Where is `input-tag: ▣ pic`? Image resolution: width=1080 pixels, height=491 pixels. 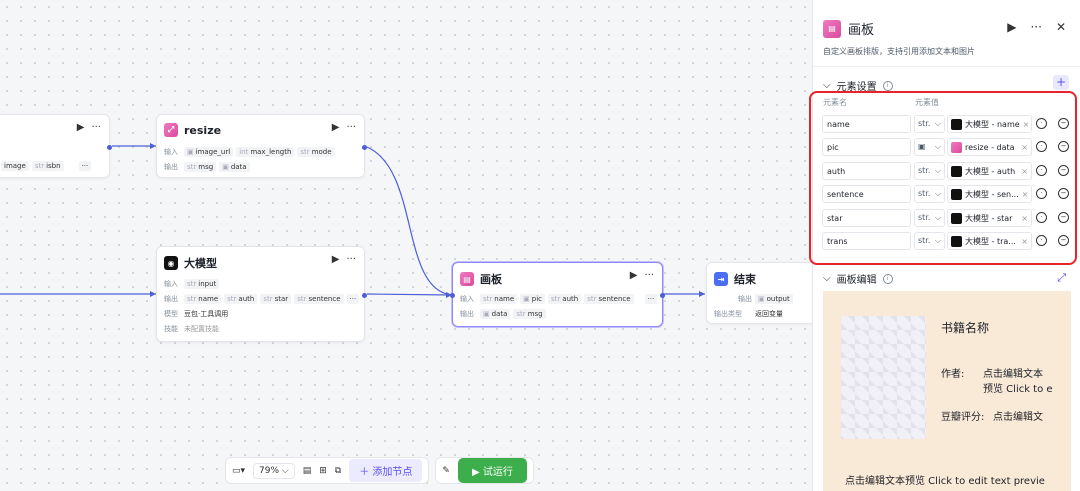
input-tag: ▣ pic is located at coordinates (533, 299).